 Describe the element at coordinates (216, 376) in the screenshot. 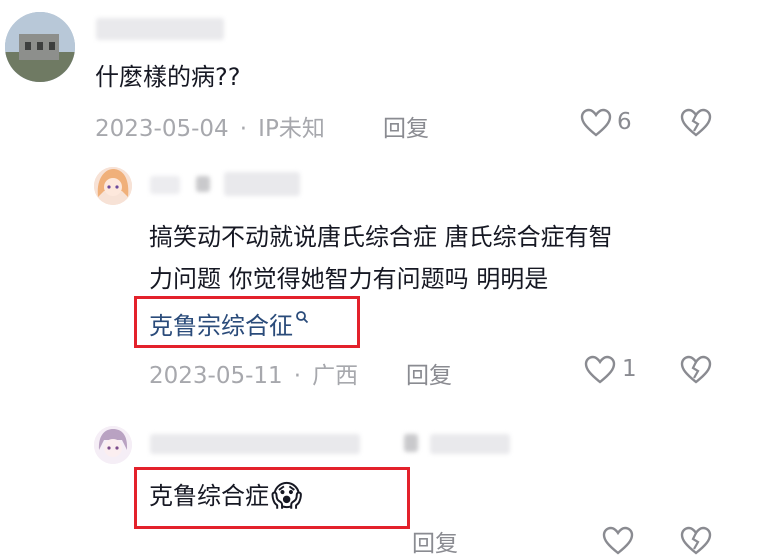

I see `comment-date: 2023-05-11` at that location.